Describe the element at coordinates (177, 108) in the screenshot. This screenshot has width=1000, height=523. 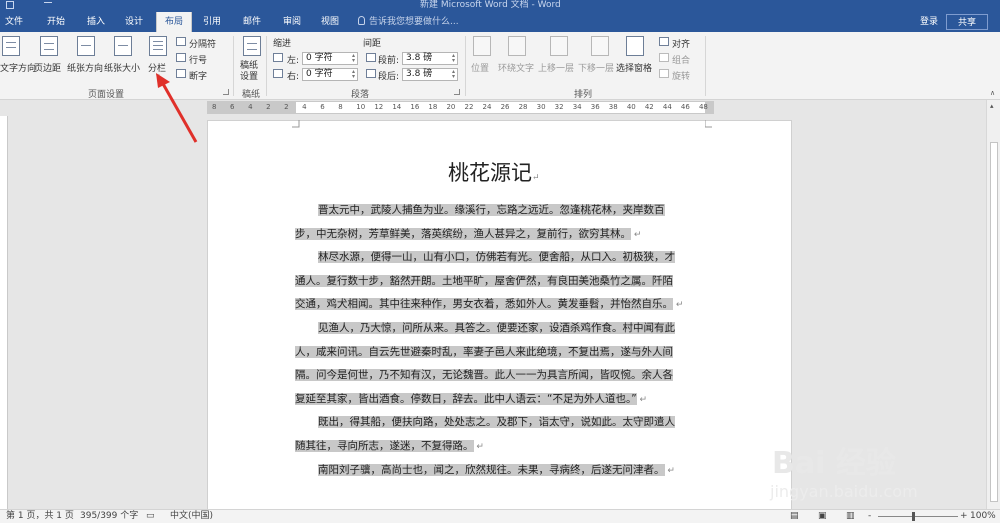
I see `annotation-arrow` at that location.